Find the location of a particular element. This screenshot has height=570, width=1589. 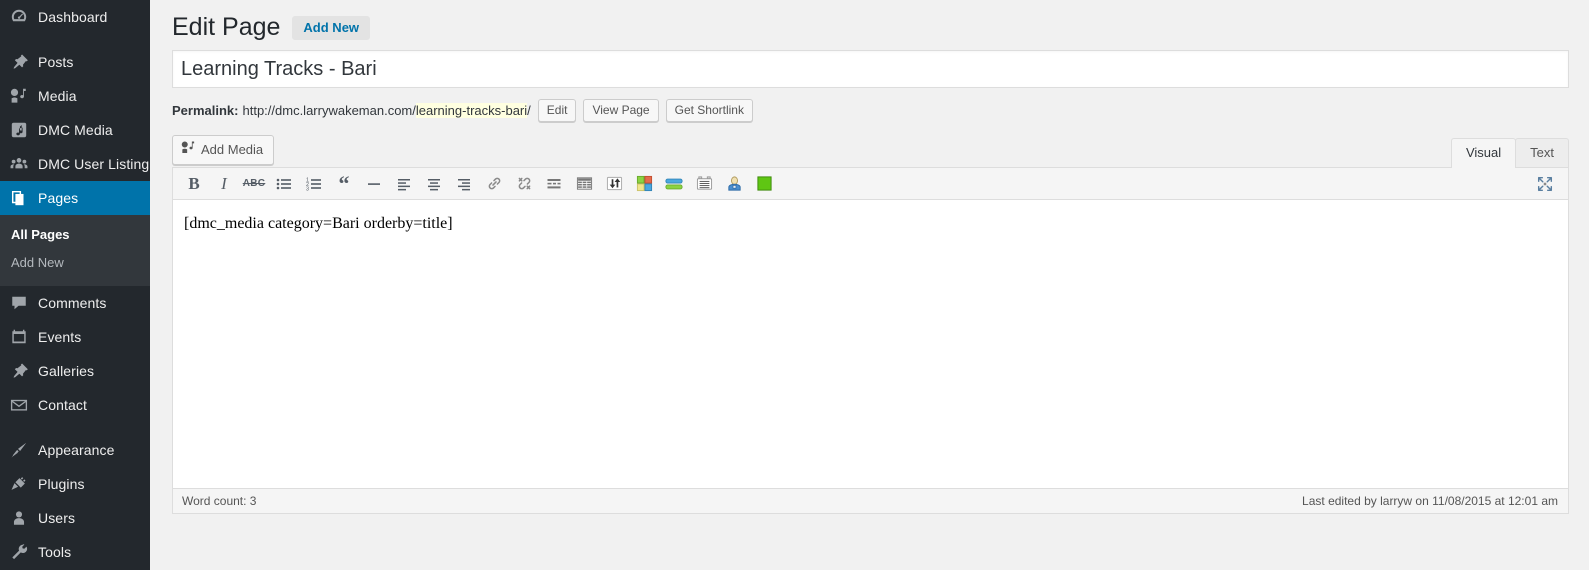

pages-submenu: All Pages Add New is located at coordinates (75, 250).